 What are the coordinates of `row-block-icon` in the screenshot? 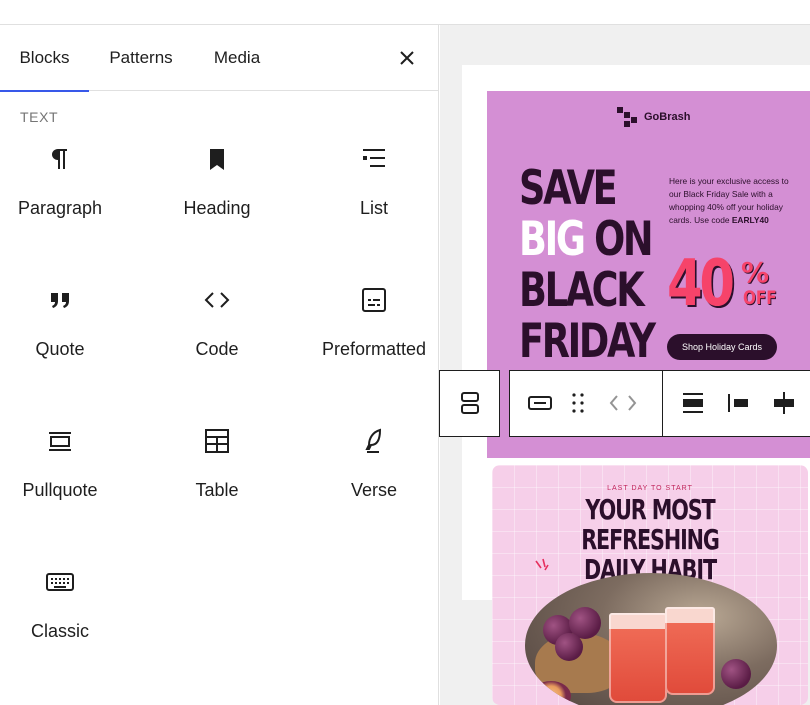 It's located at (540, 403).